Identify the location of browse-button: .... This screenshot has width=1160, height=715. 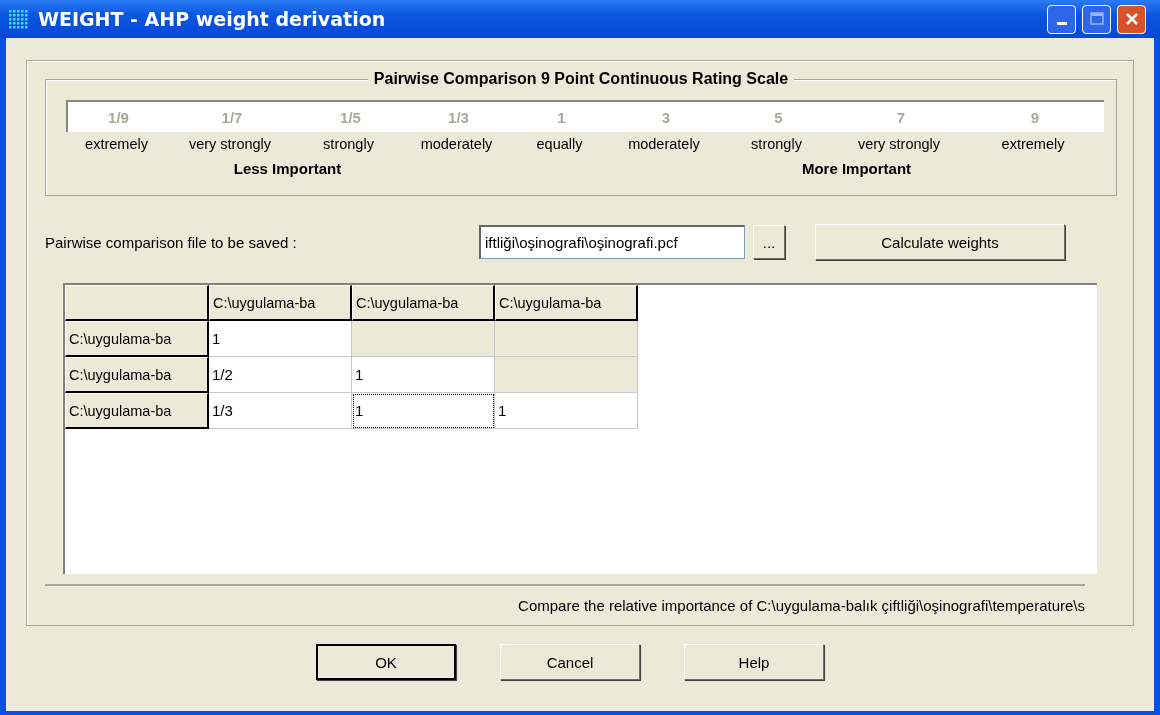
(769, 242).